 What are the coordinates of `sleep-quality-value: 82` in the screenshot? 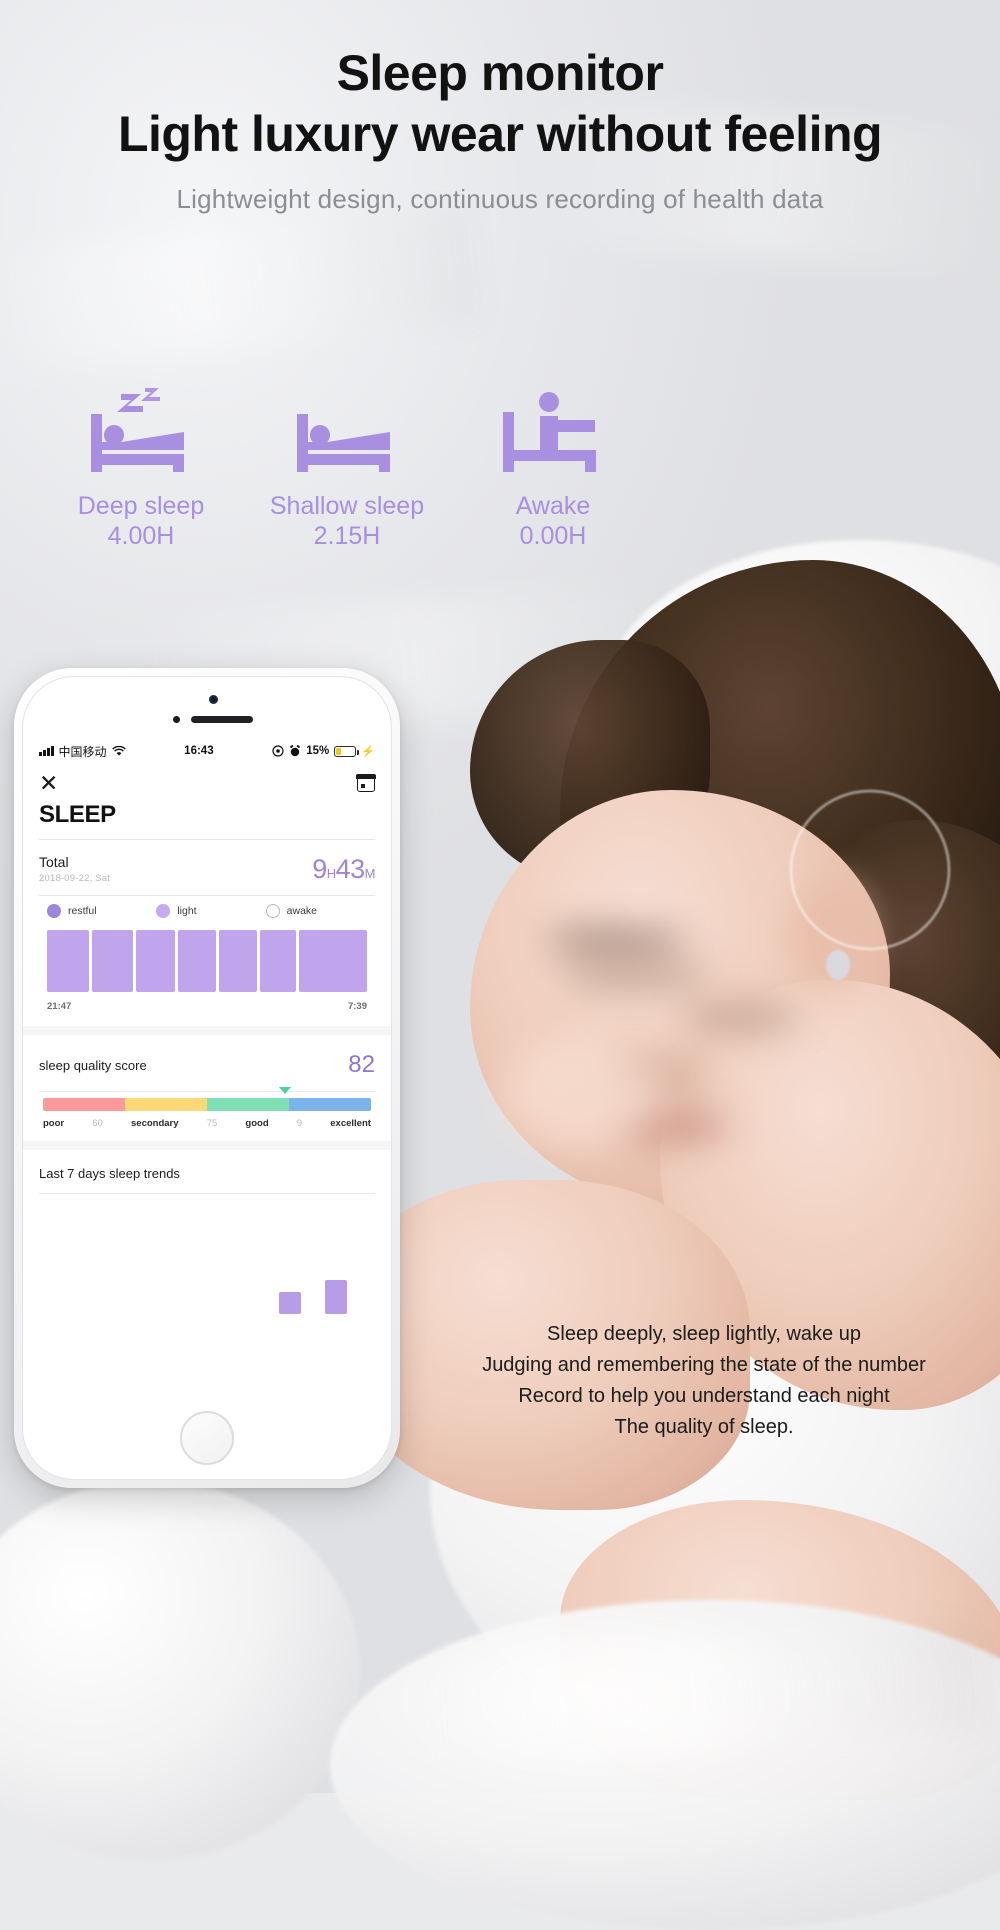 It's located at (361, 1064).